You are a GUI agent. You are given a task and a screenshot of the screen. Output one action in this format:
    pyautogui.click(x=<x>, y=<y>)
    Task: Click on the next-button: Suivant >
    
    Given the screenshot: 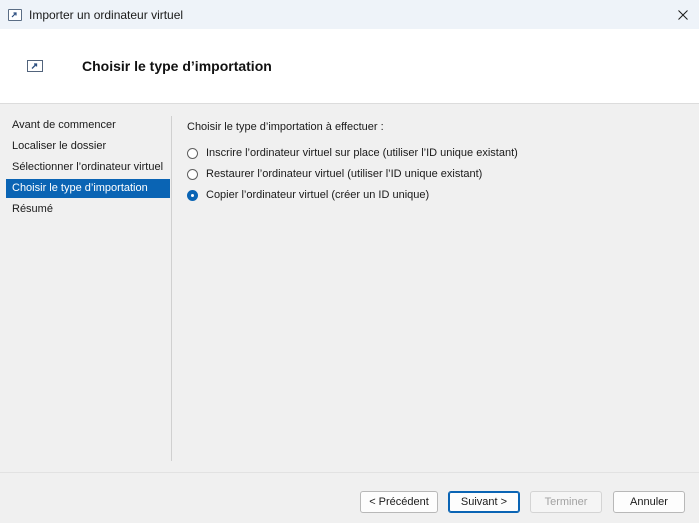 What is the action you would take?
    pyautogui.click(x=484, y=502)
    